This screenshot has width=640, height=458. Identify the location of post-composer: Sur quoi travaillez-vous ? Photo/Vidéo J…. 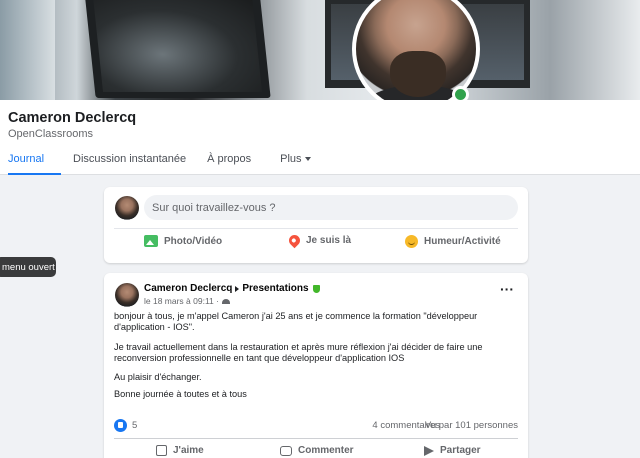
(316, 225).